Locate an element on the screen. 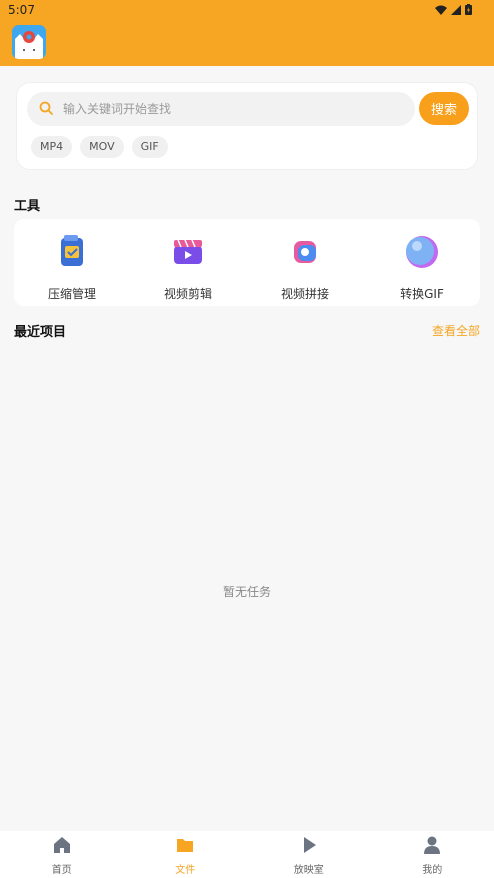 The image size is (494, 878). app-logo is located at coordinates (29, 42).